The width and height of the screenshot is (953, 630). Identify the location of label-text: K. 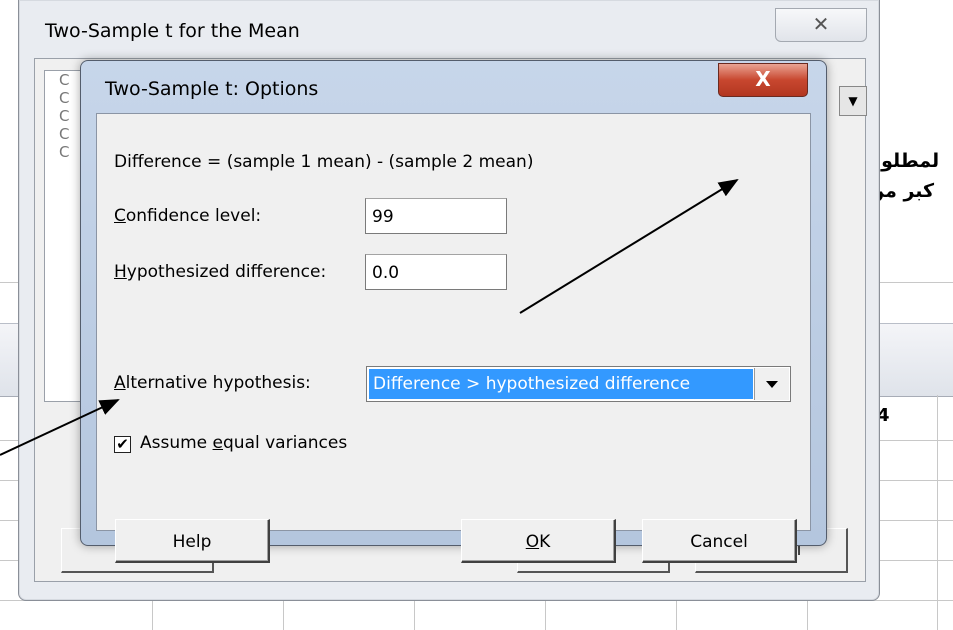
(545, 542).